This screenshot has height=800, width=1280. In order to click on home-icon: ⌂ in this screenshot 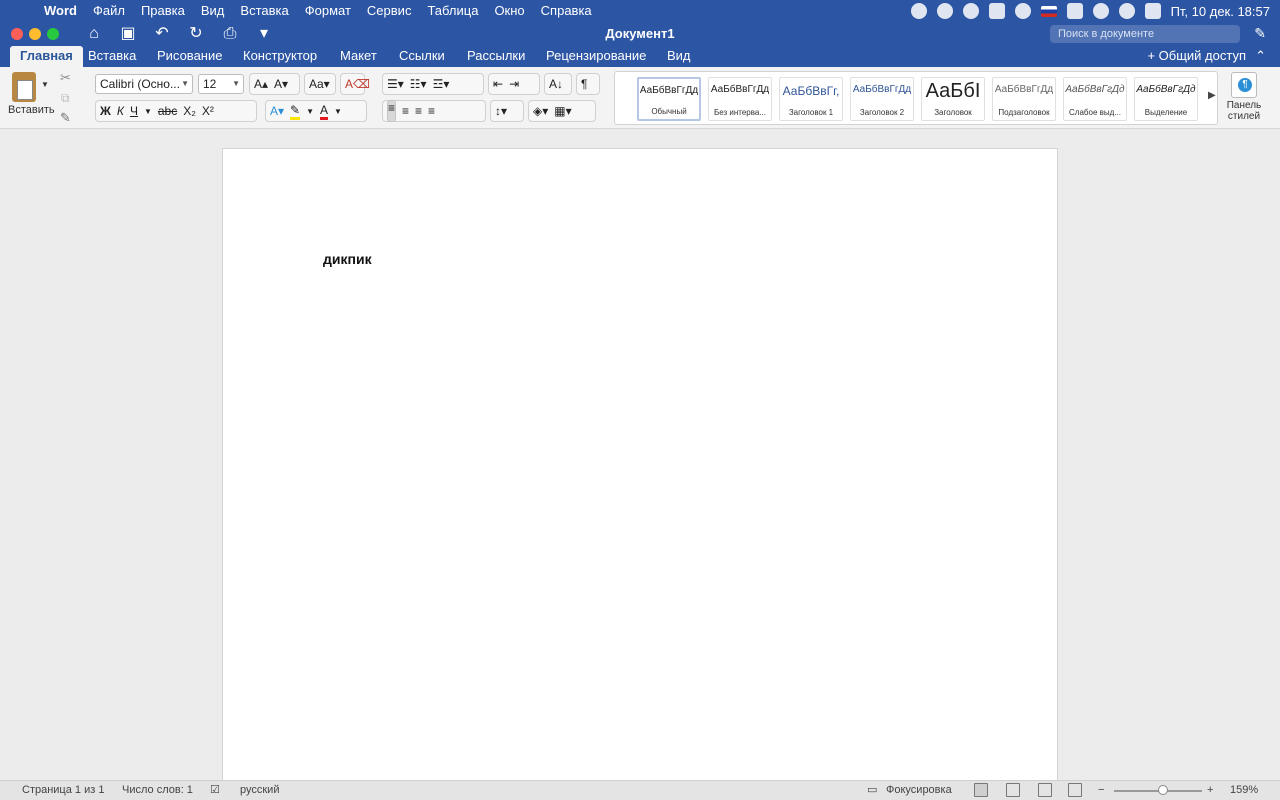, I will do `click(94, 34)`.